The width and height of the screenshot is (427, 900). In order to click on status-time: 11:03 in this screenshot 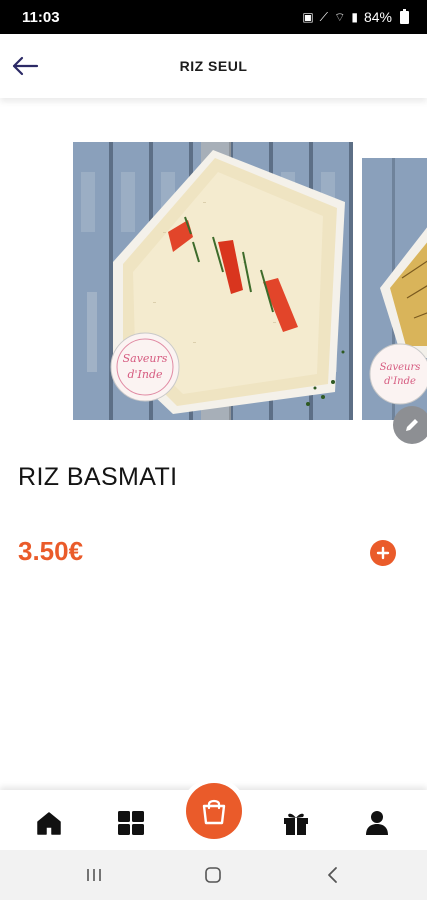, I will do `click(41, 17)`.